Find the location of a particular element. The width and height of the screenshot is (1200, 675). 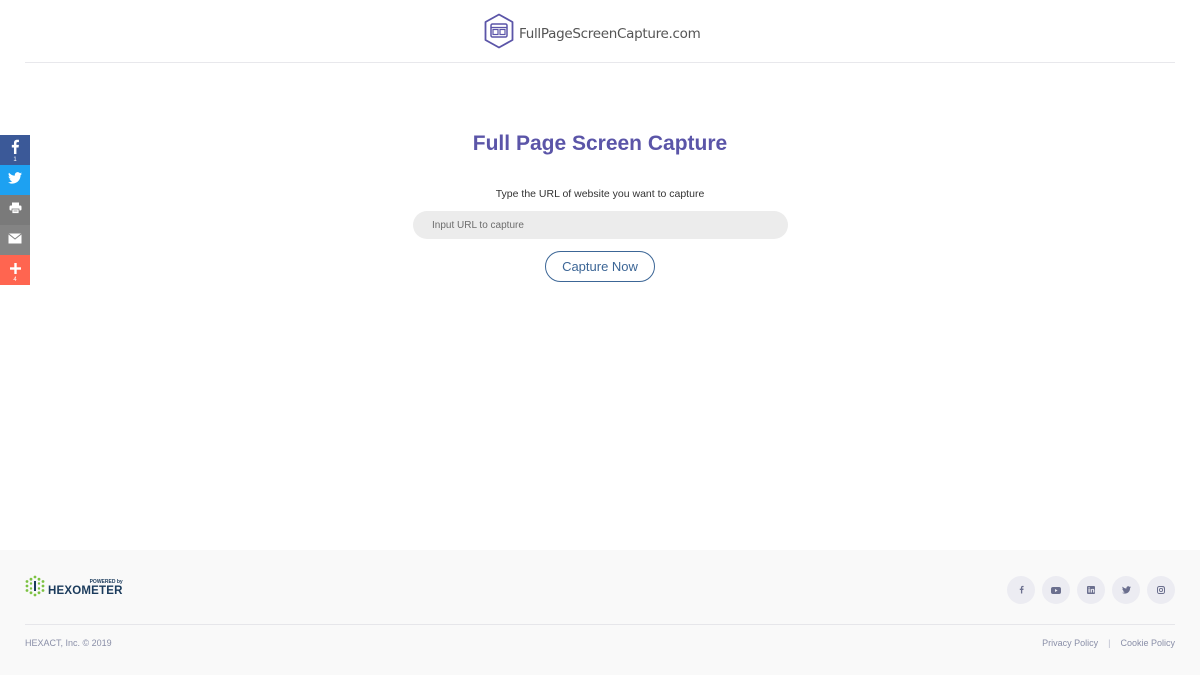

social-youtube-button is located at coordinates (1056, 590).